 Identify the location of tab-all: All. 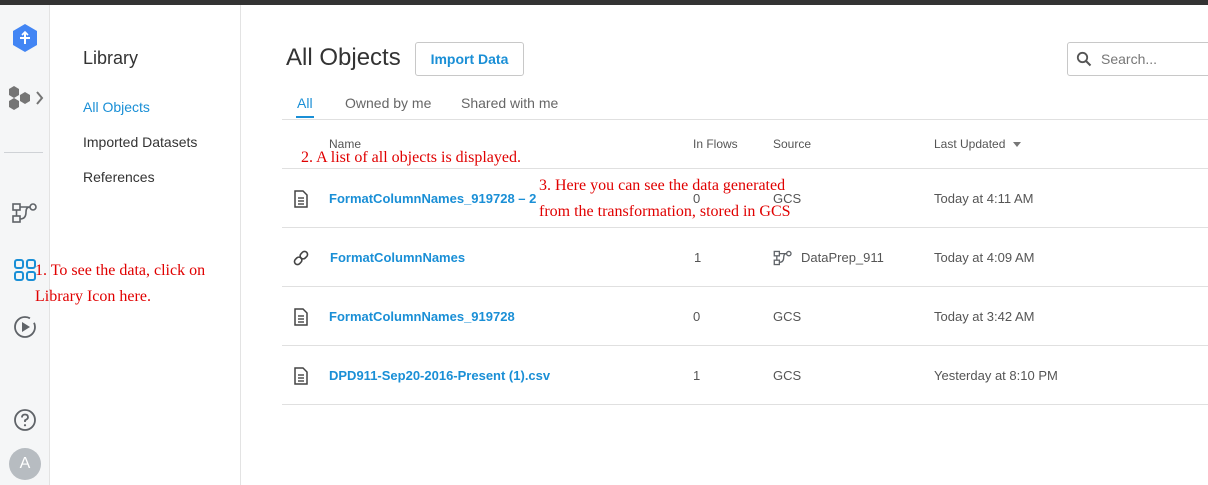
(305, 103).